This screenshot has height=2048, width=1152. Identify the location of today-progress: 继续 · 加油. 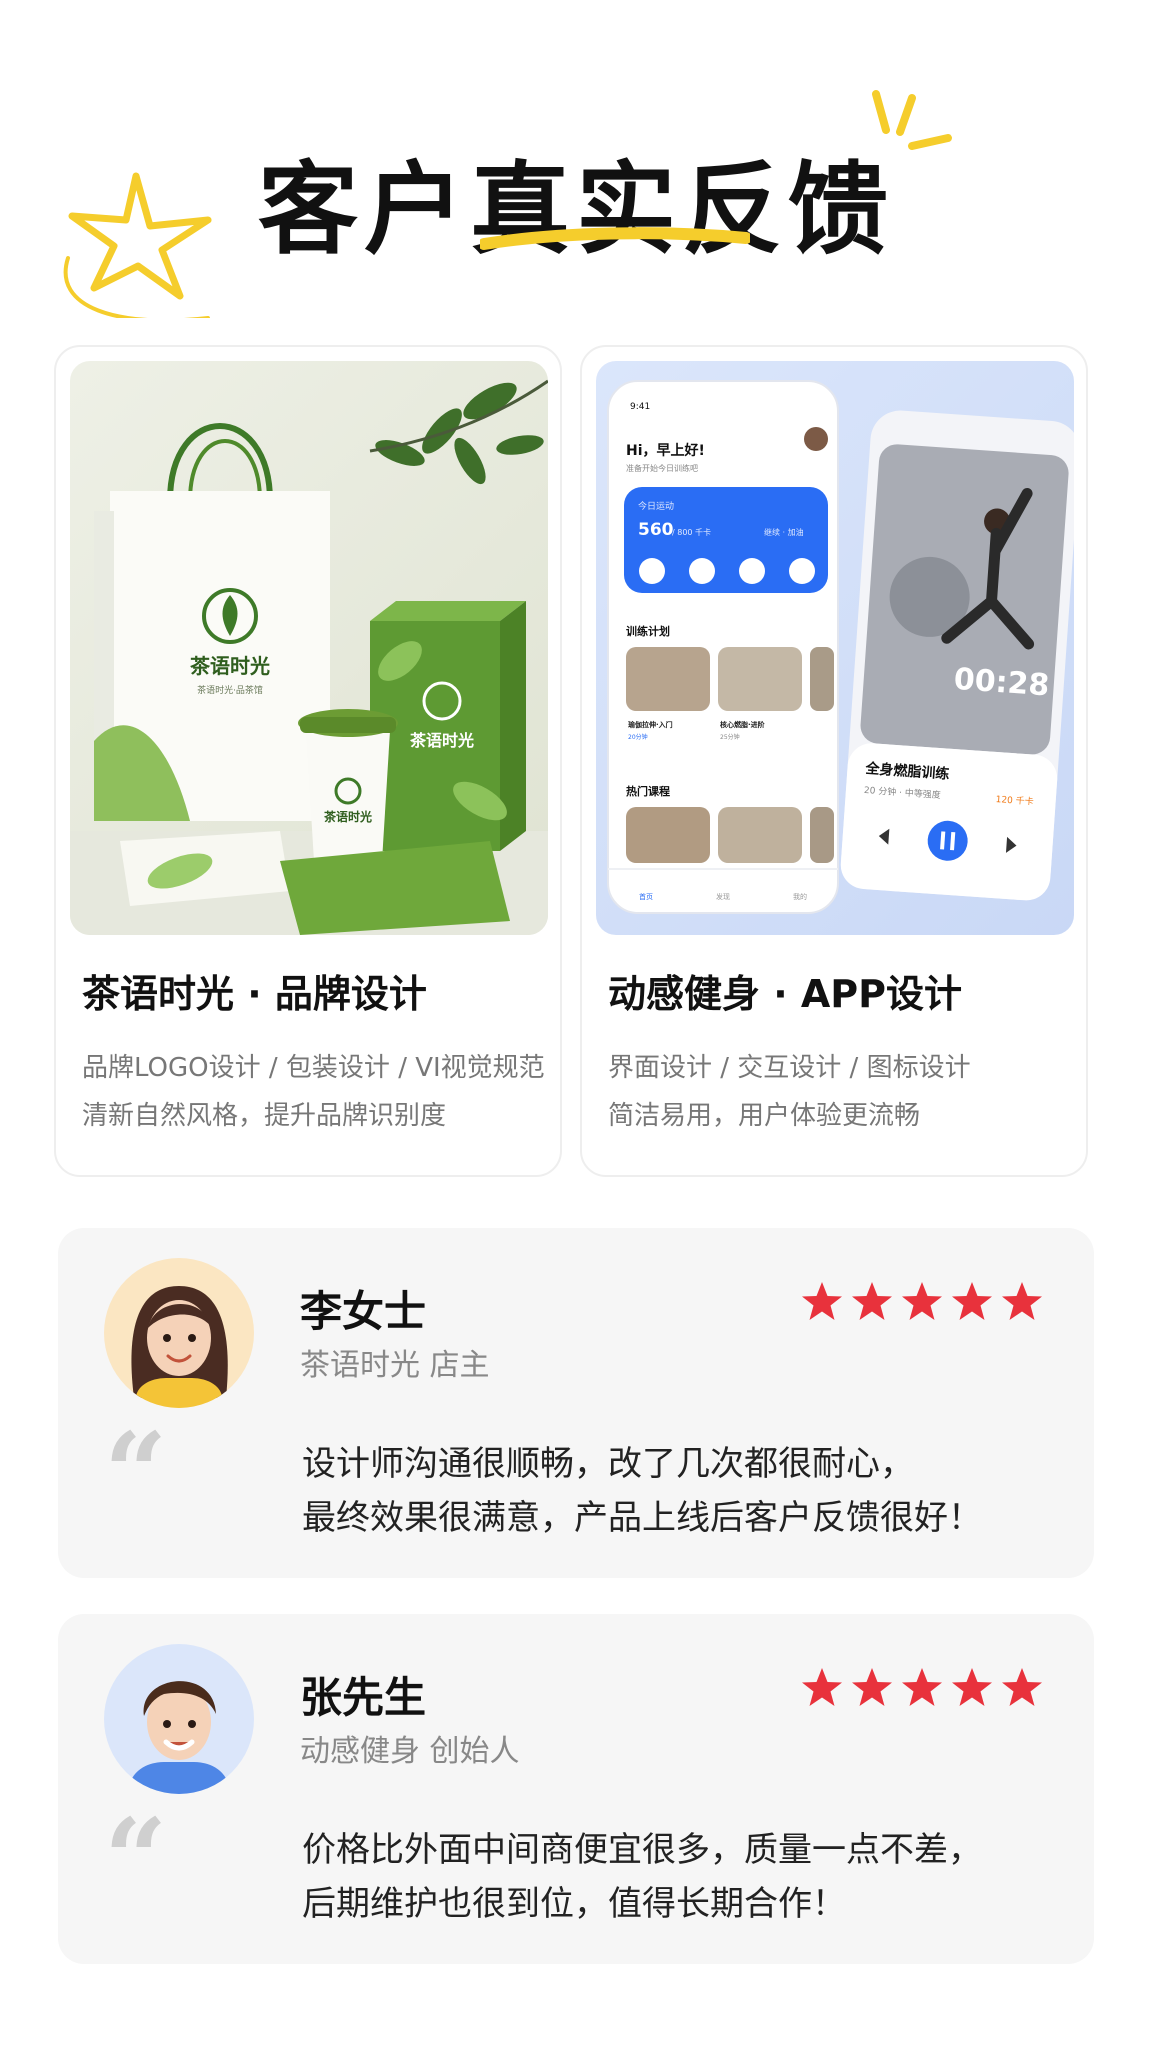
(784, 532).